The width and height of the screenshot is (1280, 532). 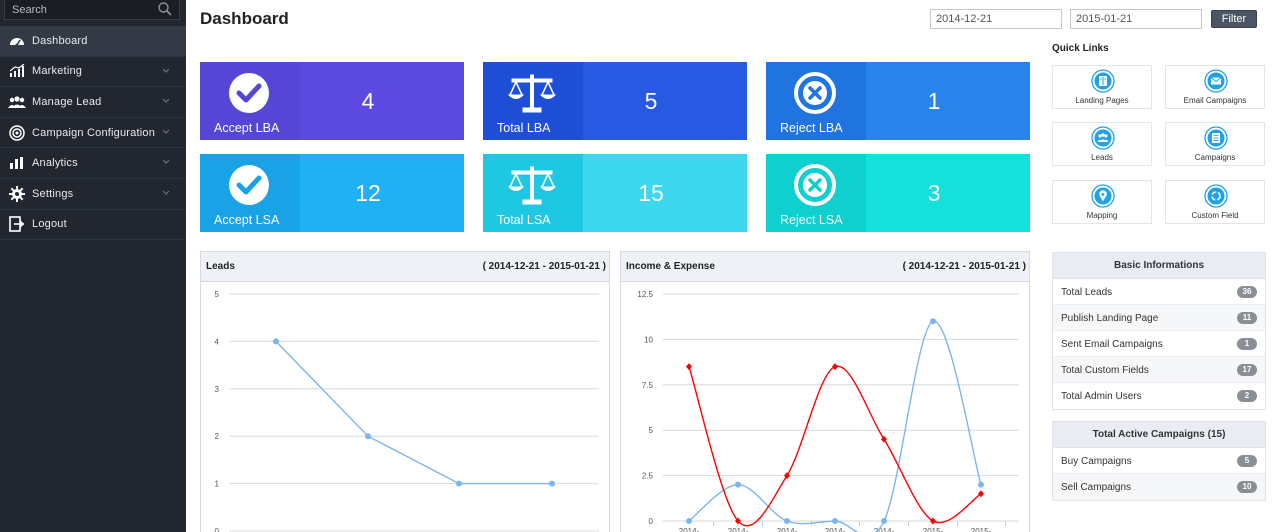 What do you see at coordinates (1105, 370) in the screenshot?
I see `info-label: Total Custom Fields` at bounding box center [1105, 370].